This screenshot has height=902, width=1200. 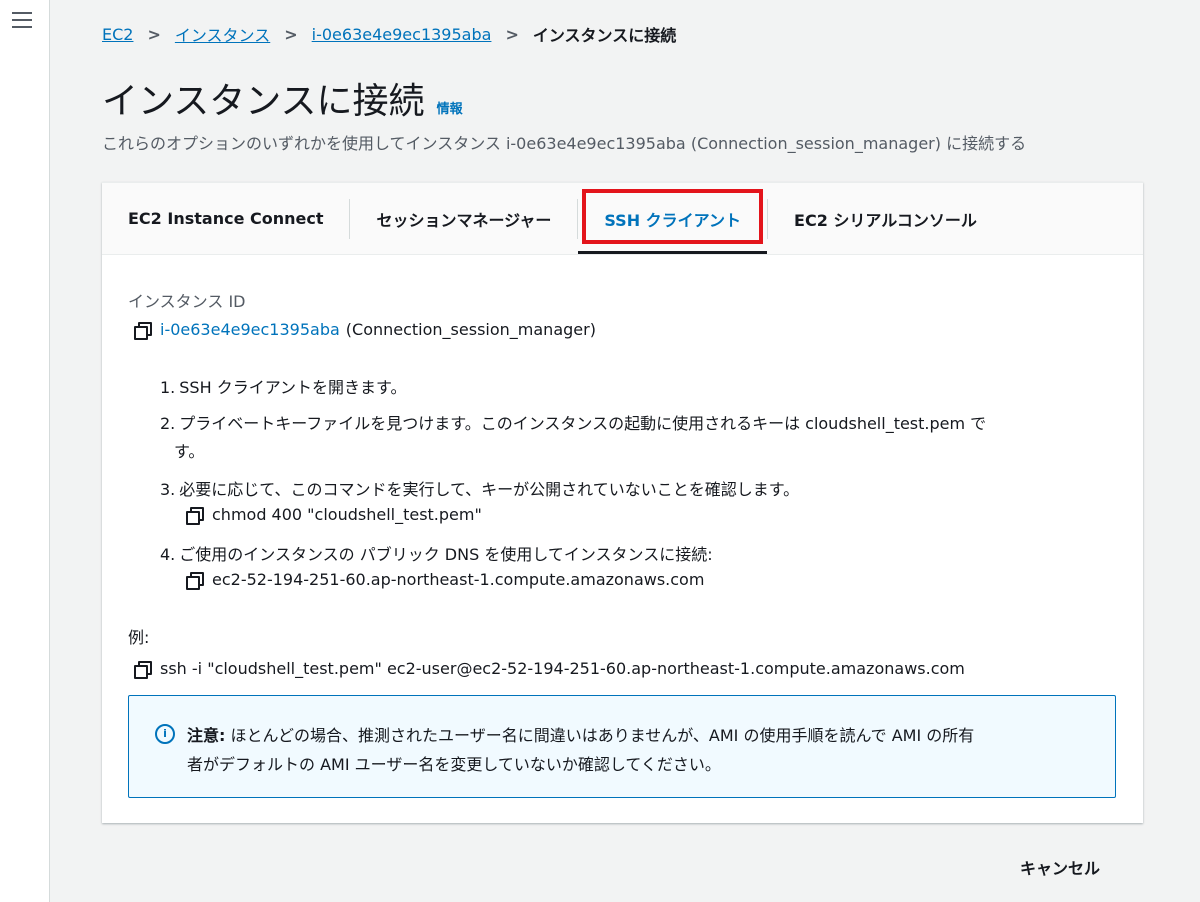 I want to click on step-text: ご使用のインスタンスの パブリック DNS を使用してインスタンスに接続:, so click(x=446, y=554).